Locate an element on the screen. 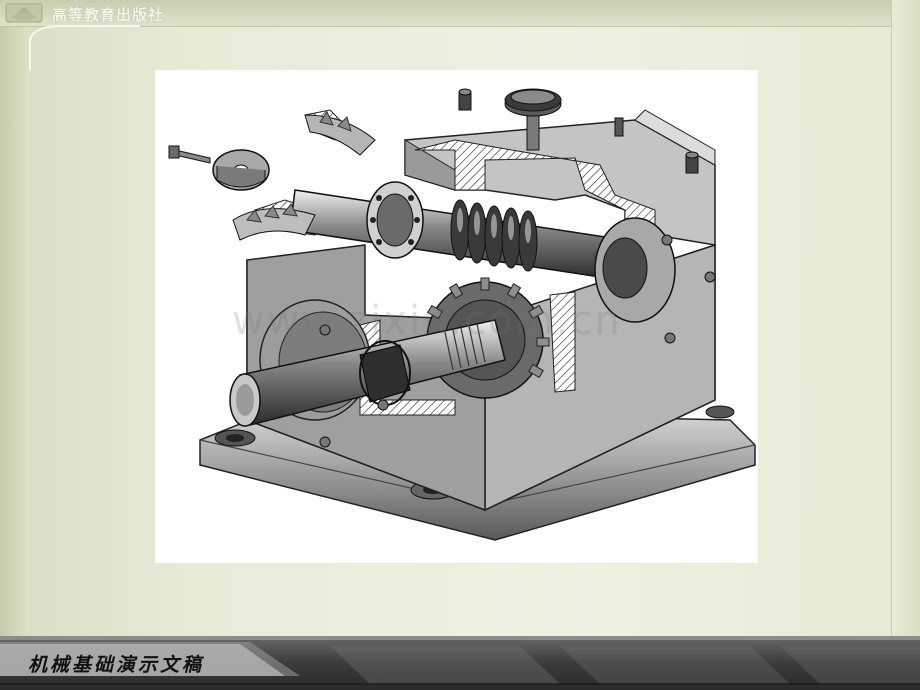 Image resolution: width=920 pixels, height=690 pixels. publisher-name: 高等教育出版社 is located at coordinates (108, 15).